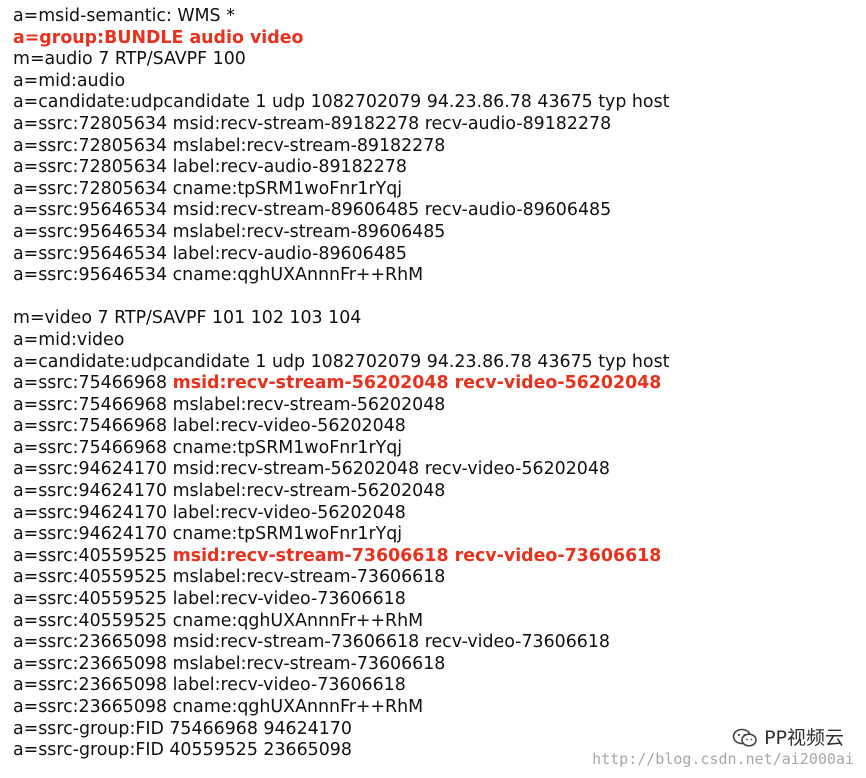 The image size is (866, 778). Describe the element at coordinates (218, 707) in the screenshot. I see `sdp-segment: a=ssrc:23665098 cname:qghUXAnnnFr++RhM` at that location.